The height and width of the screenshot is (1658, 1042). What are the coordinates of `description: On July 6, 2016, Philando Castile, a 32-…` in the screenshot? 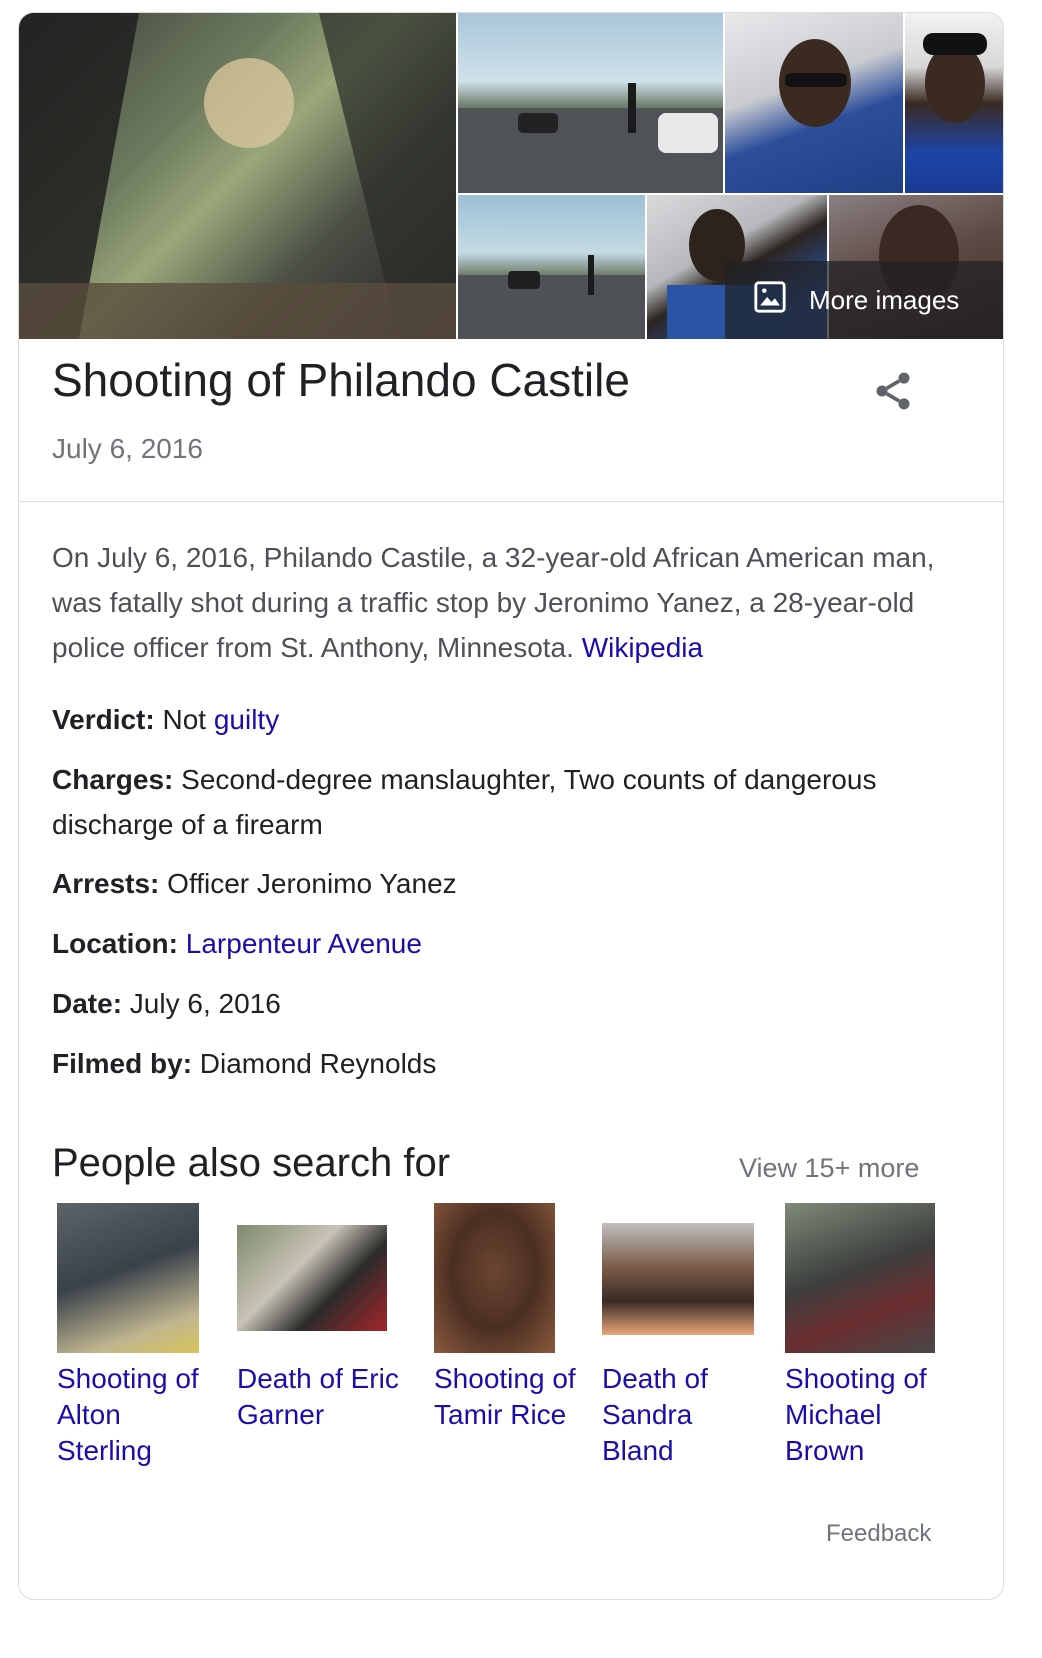 It's located at (497, 602).